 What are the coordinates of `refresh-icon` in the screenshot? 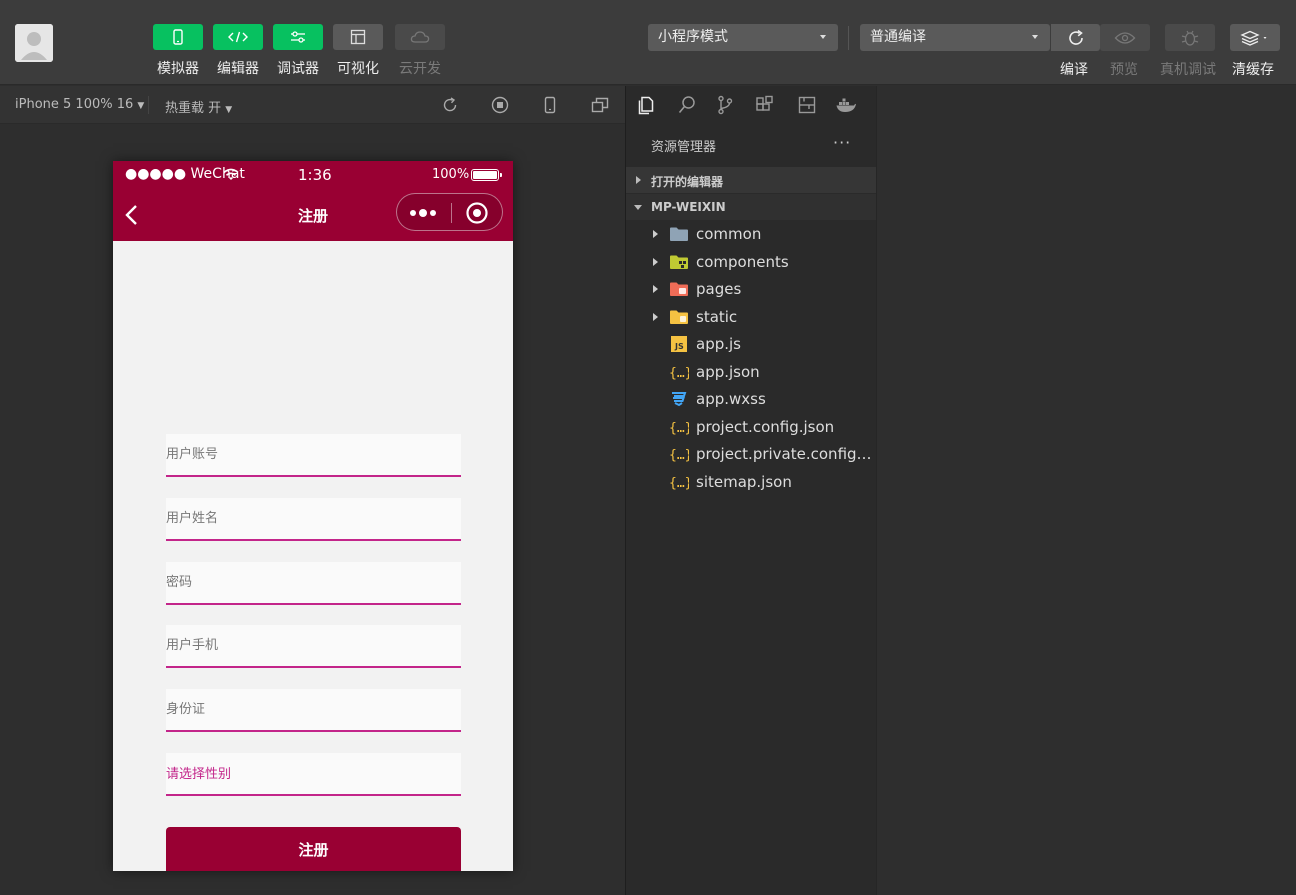 It's located at (1075, 37).